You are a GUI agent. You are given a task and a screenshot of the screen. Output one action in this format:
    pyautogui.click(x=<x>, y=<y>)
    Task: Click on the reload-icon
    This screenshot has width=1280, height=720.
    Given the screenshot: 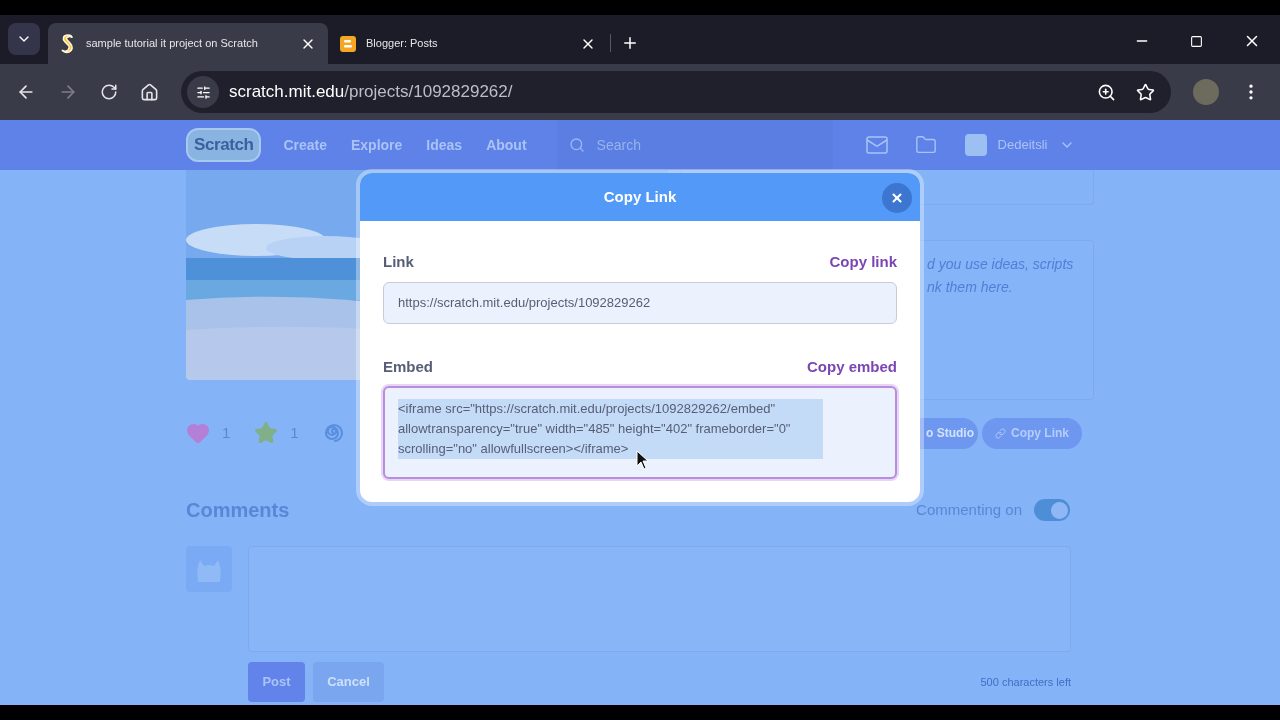 What is the action you would take?
    pyautogui.click(x=109, y=92)
    